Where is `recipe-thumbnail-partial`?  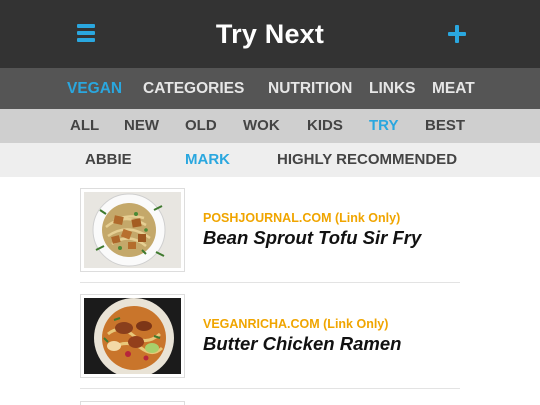 recipe-thumbnail-partial is located at coordinates (132, 403).